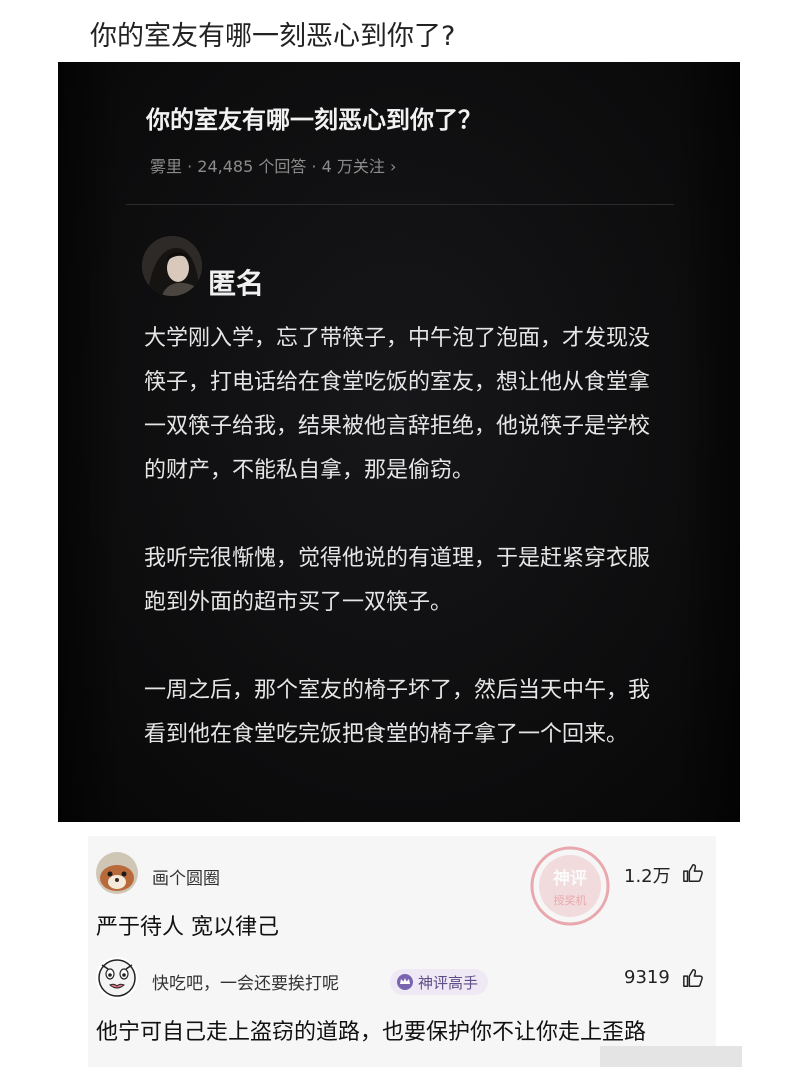 Image resolution: width=800 pixels, height=1067 pixels. I want to click on comment-text: 他宁可自己走上盗窃的道路，也要保护你不让你走上歪路, so click(371, 1032).